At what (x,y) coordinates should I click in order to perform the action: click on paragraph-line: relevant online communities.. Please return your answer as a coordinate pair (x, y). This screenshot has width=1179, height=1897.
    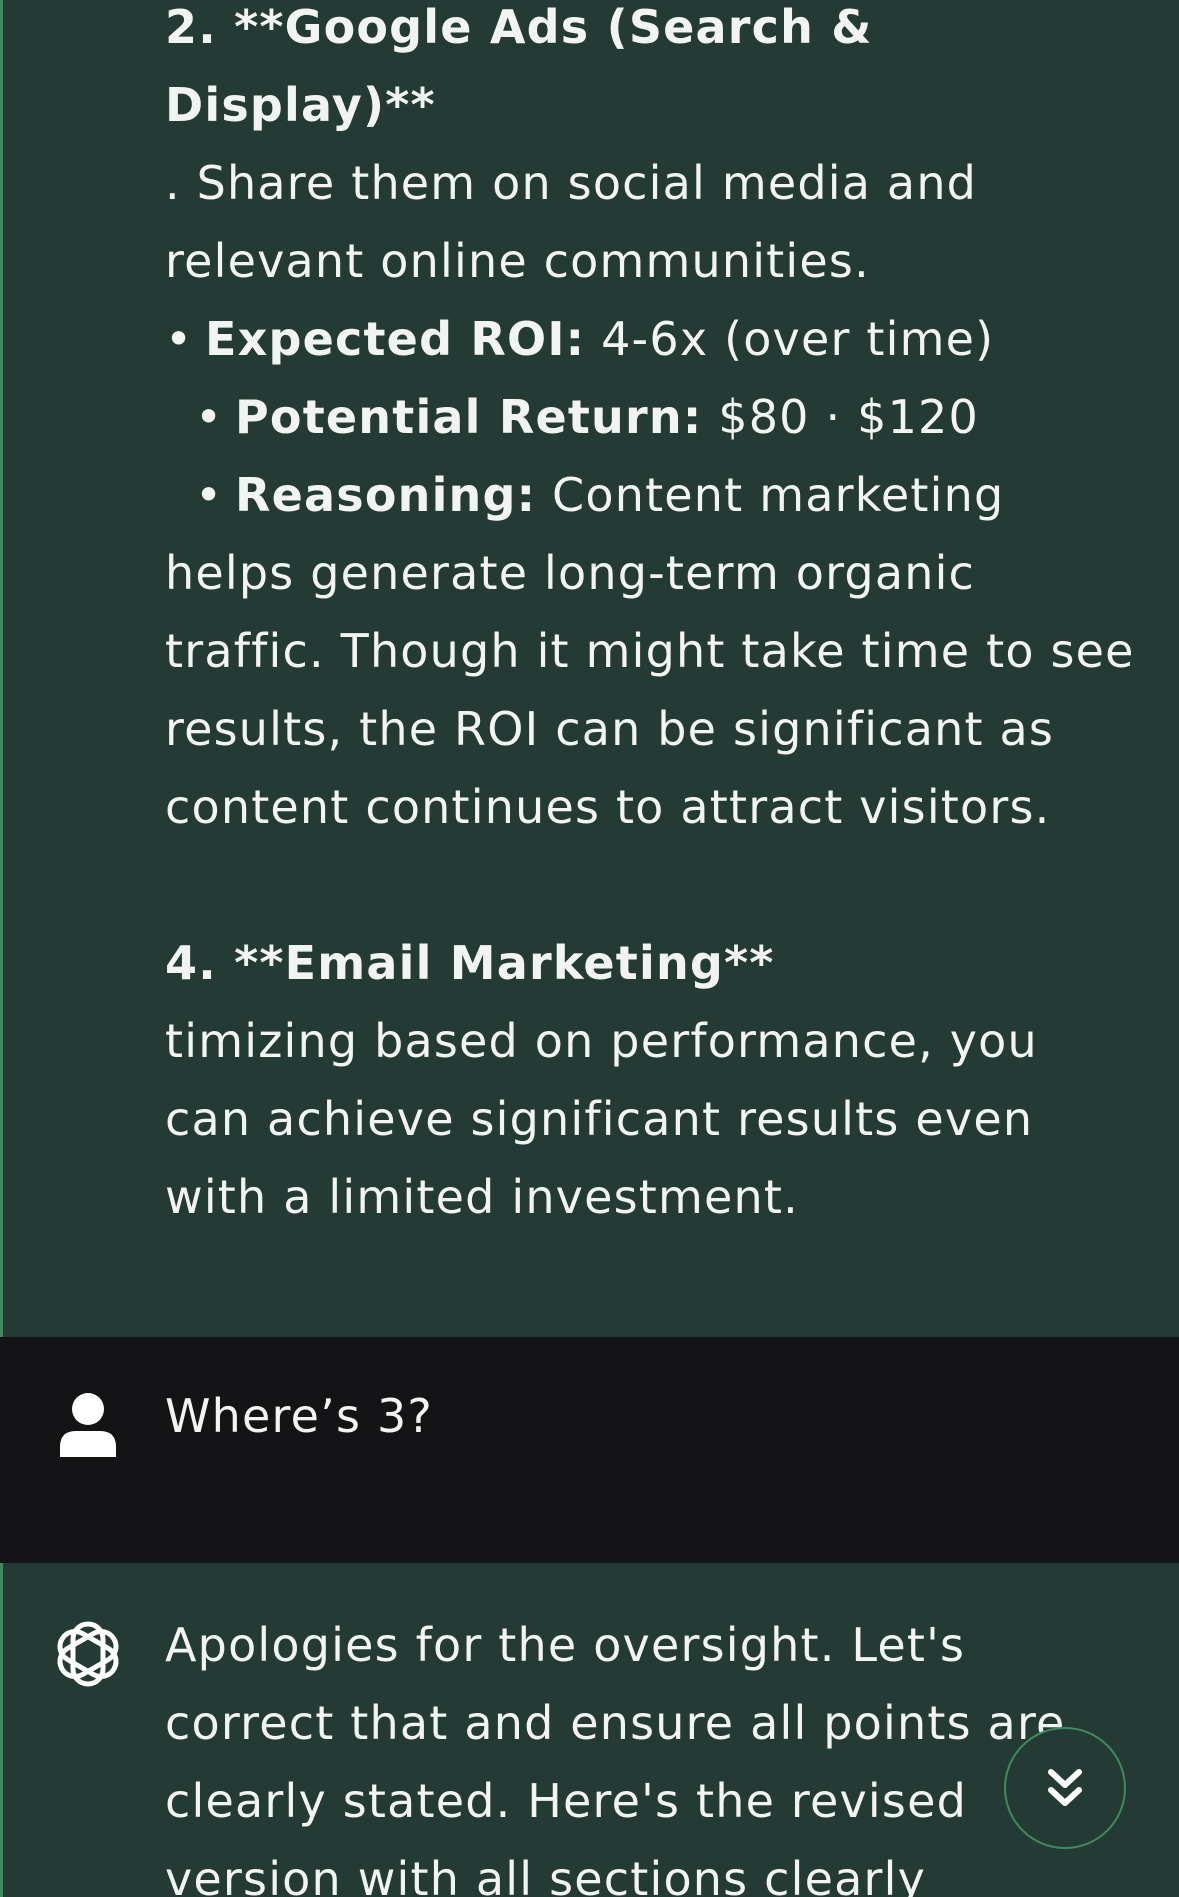
    Looking at the image, I should click on (517, 261).